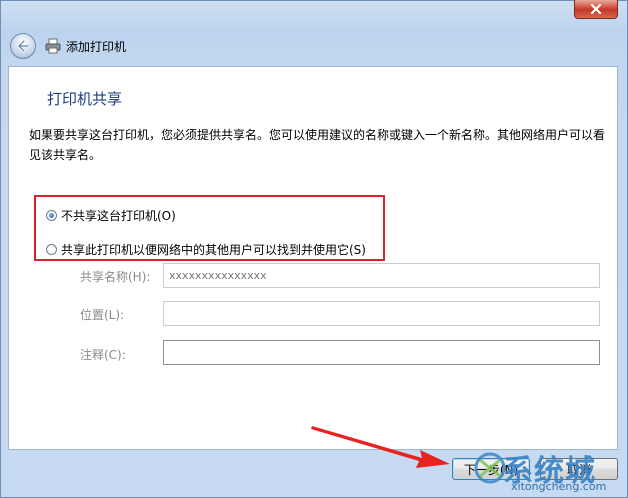 The image size is (628, 498). Describe the element at coordinates (53, 46) in the screenshot. I see `printer-icon` at that location.